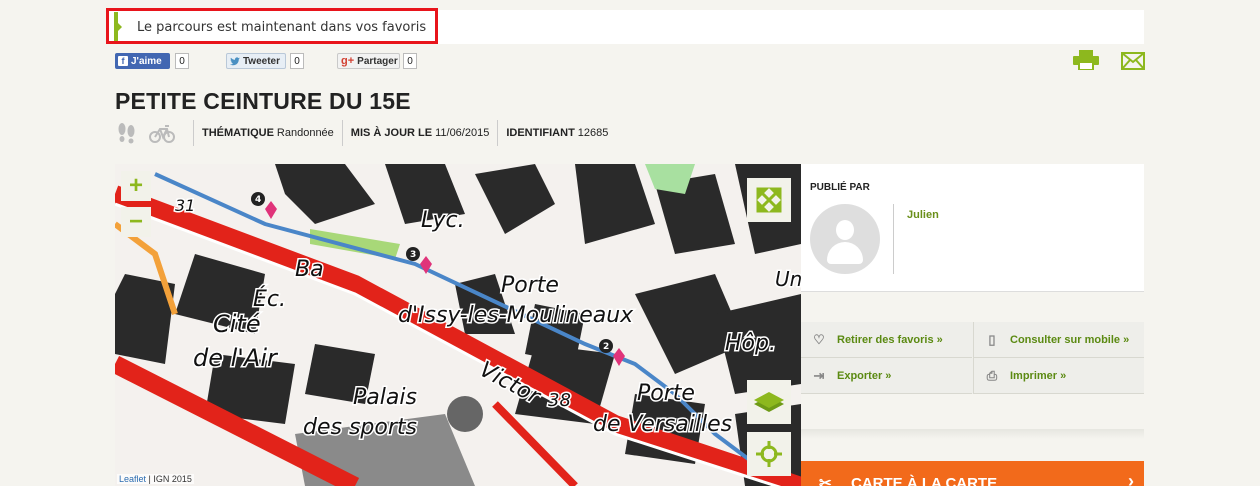  Describe the element at coordinates (462, 133) in the screenshot. I see `meta-updated-value: 11/06/2015` at that location.